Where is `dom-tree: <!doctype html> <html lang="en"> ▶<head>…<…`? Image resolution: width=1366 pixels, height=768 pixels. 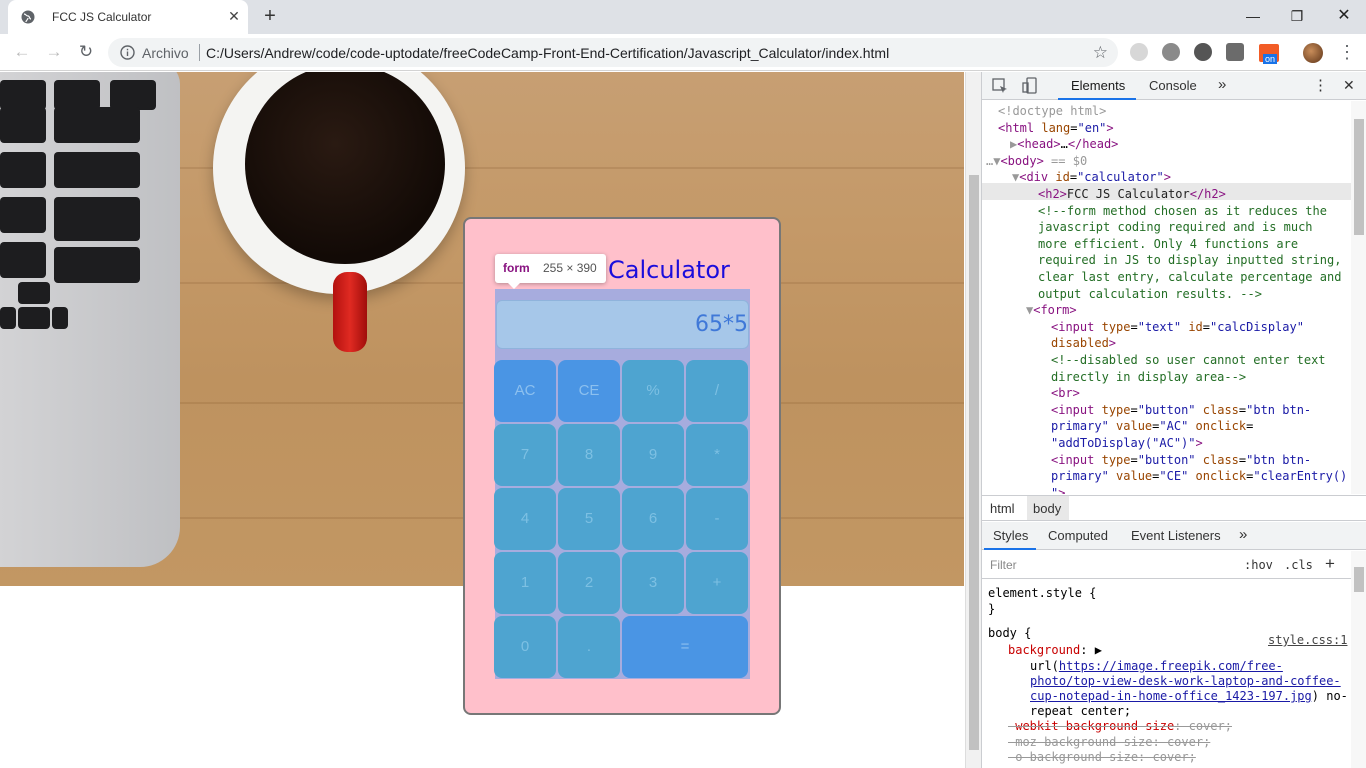
dom-tree: <!doctype html> <html lang="en"> ▶<head>…<… is located at coordinates (1167, 297).